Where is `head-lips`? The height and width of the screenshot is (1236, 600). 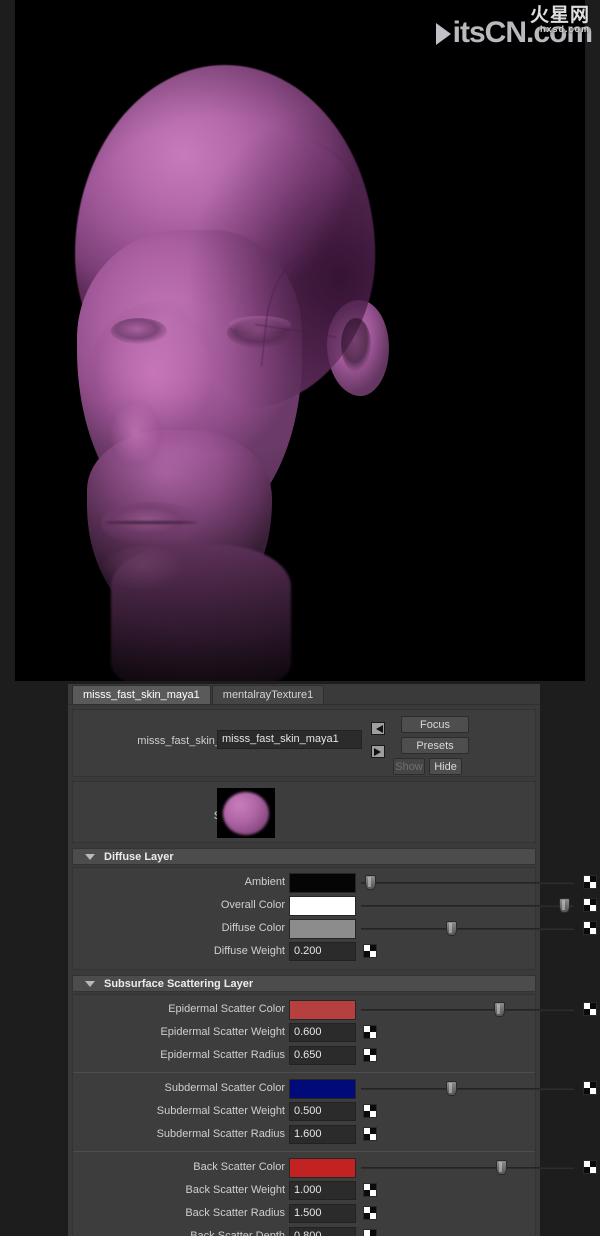 head-lips is located at coordinates (153, 524).